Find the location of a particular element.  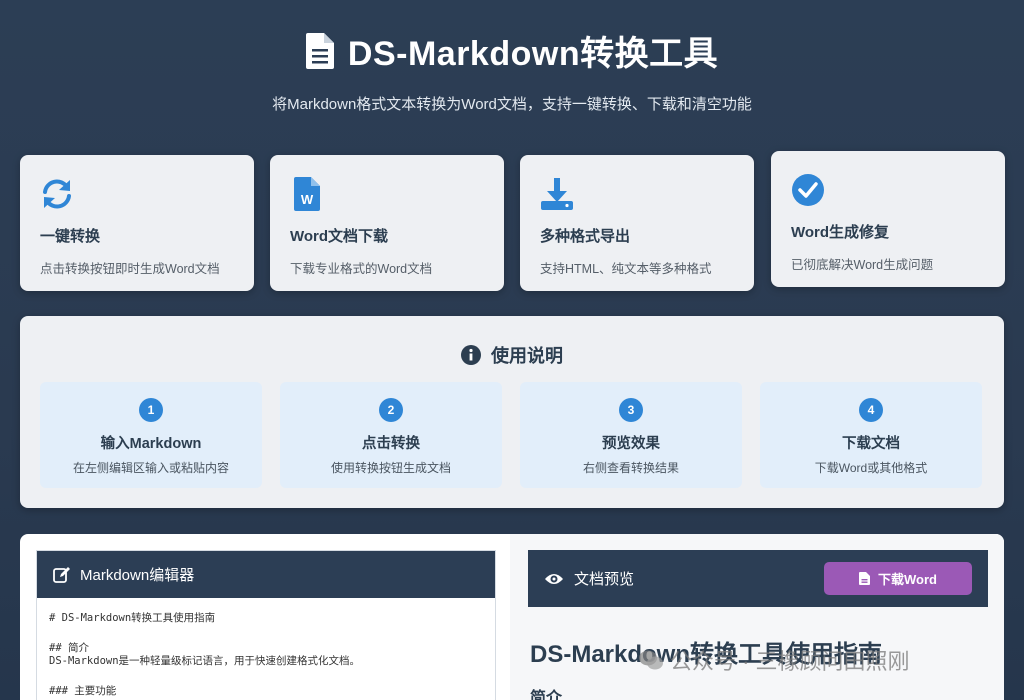

step-card: 4 下载文档 下载Word或其他格式 is located at coordinates (871, 435).